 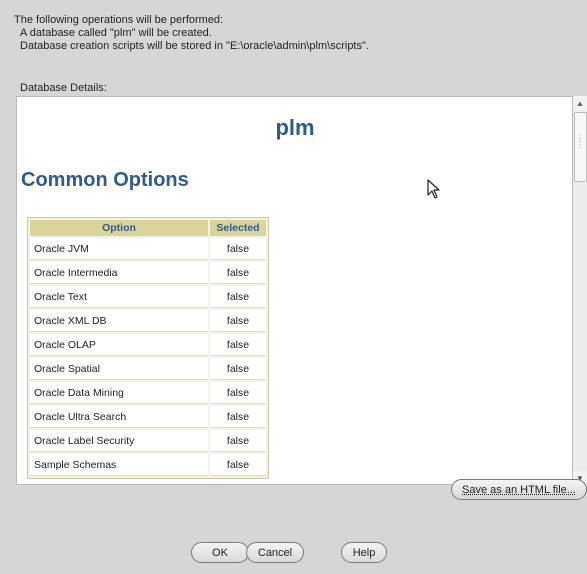 I want to click on table-row: Oracle JVM false, so click(x=148, y=249).